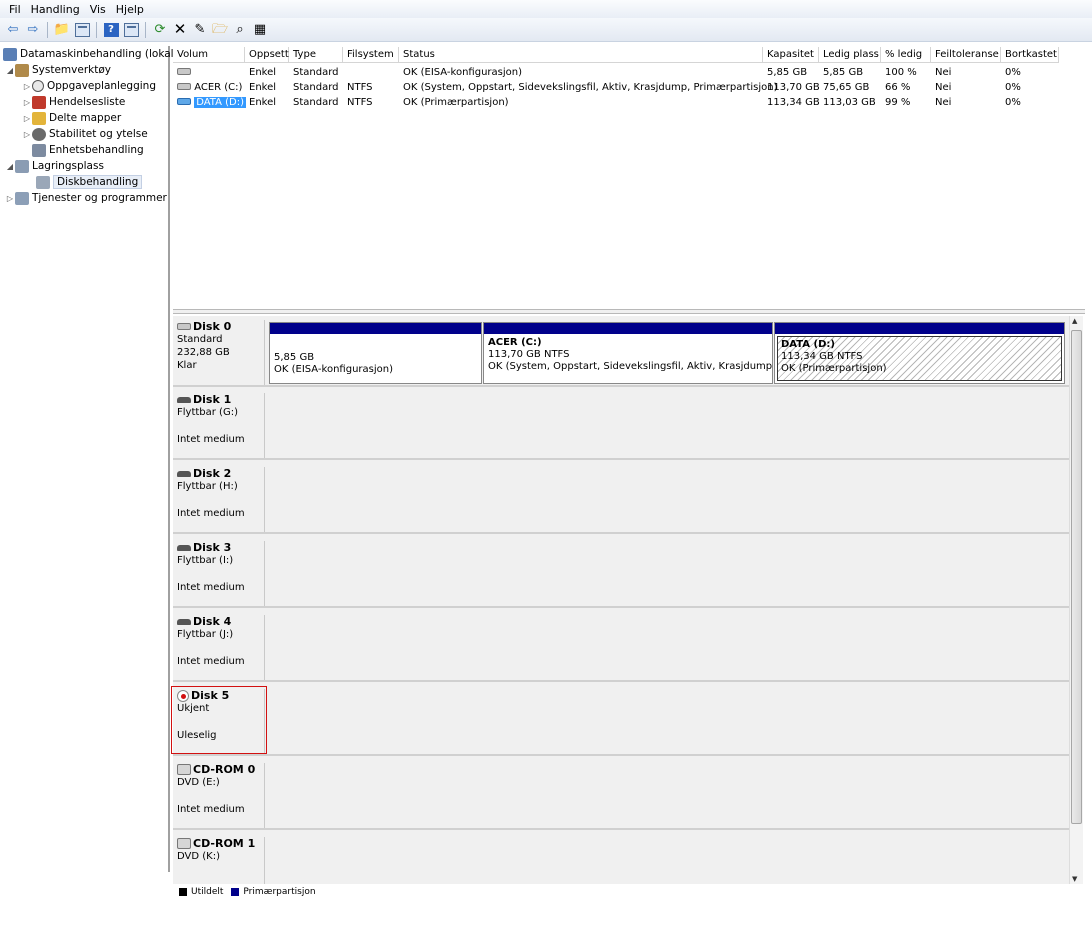 The width and height of the screenshot is (1092, 945). Describe the element at coordinates (89, 86) in the screenshot. I see `tree-item-oppgaveplanlegging: ▷ Oppgaveplanlegging` at that location.